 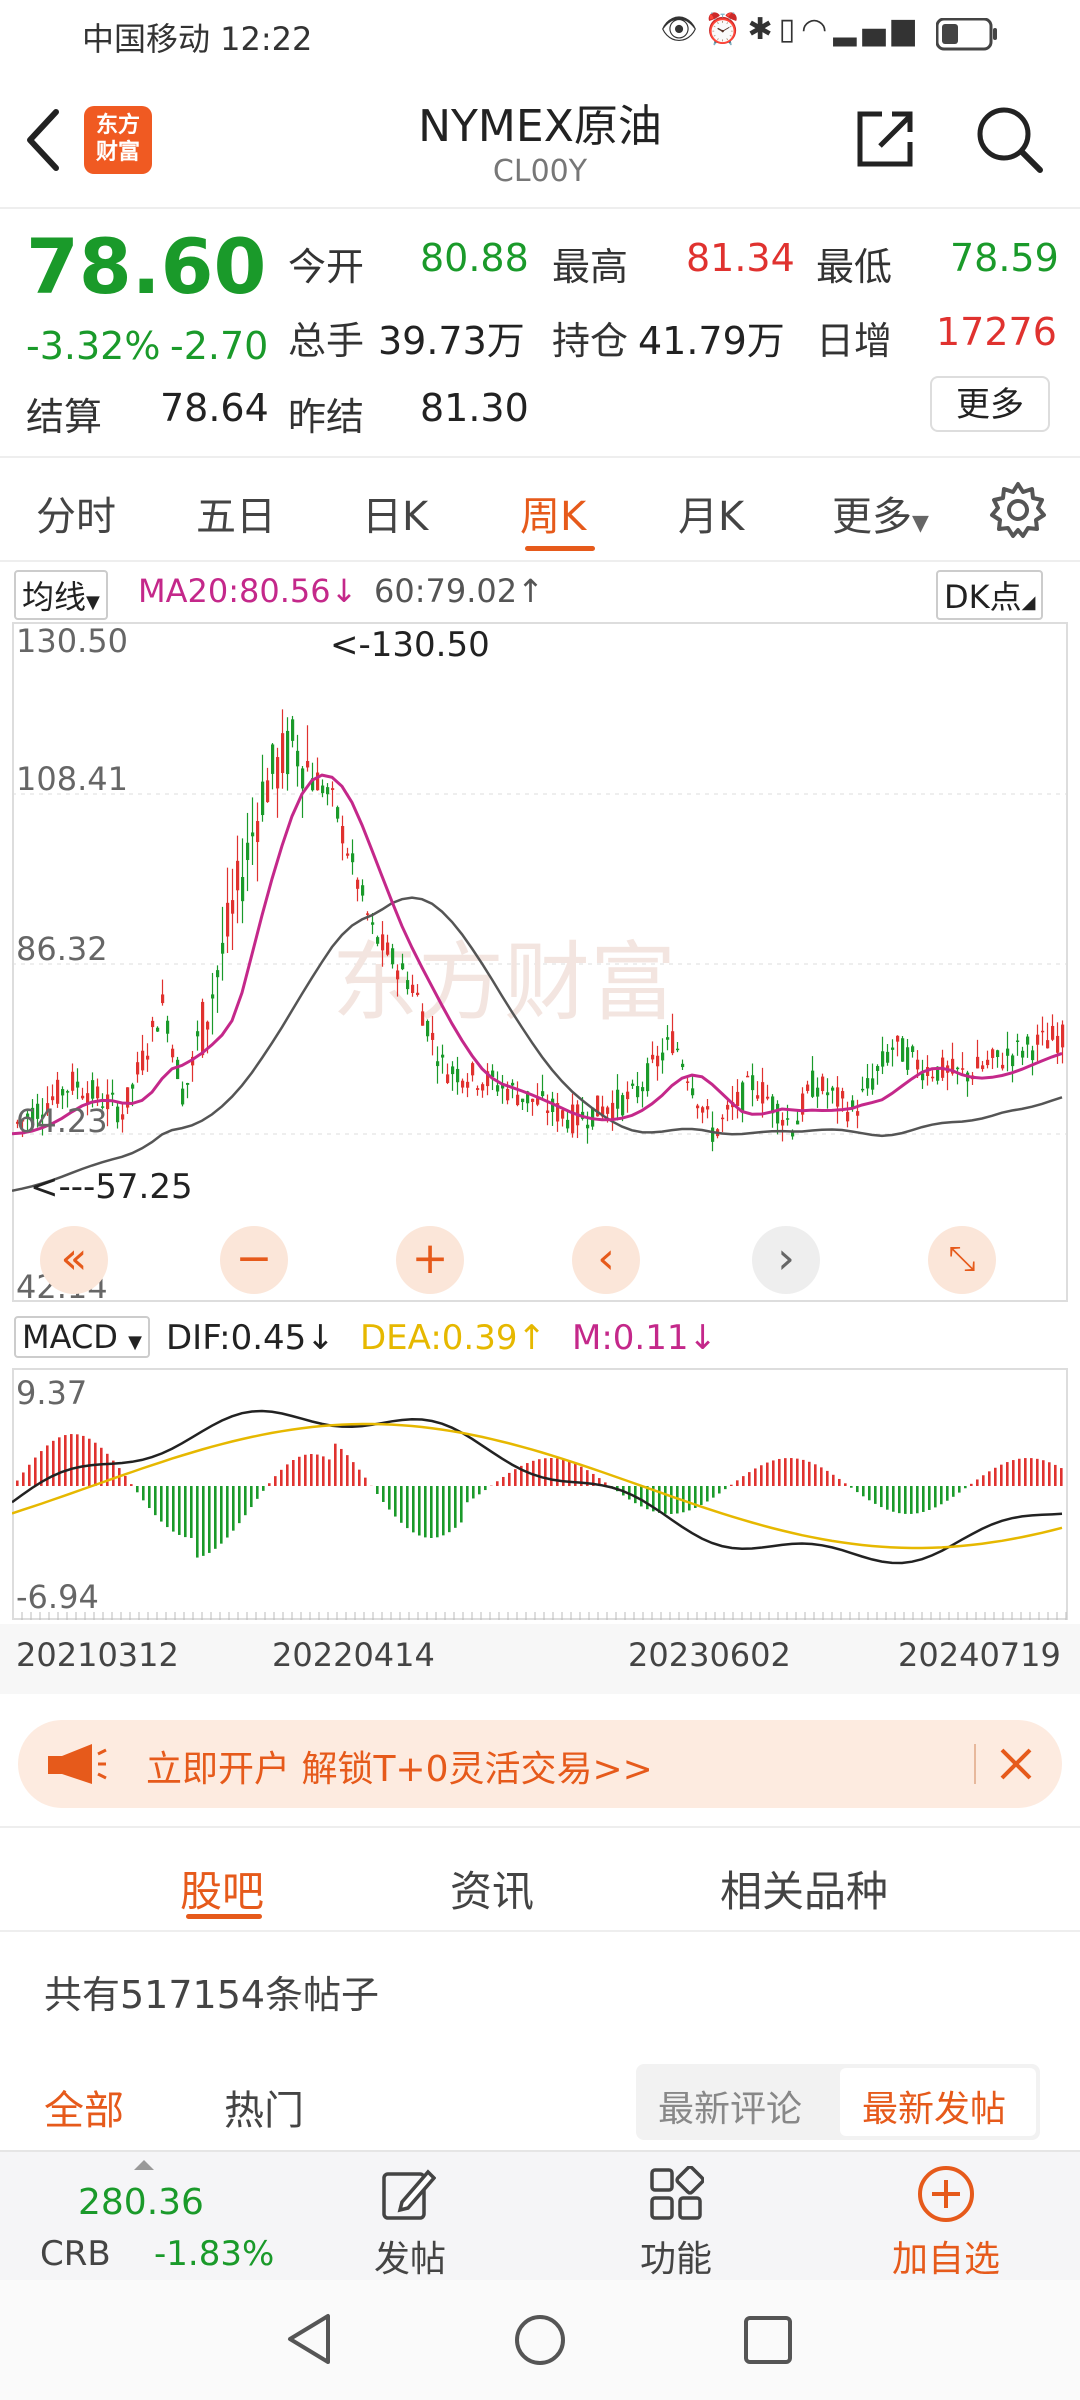 What do you see at coordinates (326, 417) in the screenshot?
I see `prev-settle-label: 昨结` at bounding box center [326, 417].